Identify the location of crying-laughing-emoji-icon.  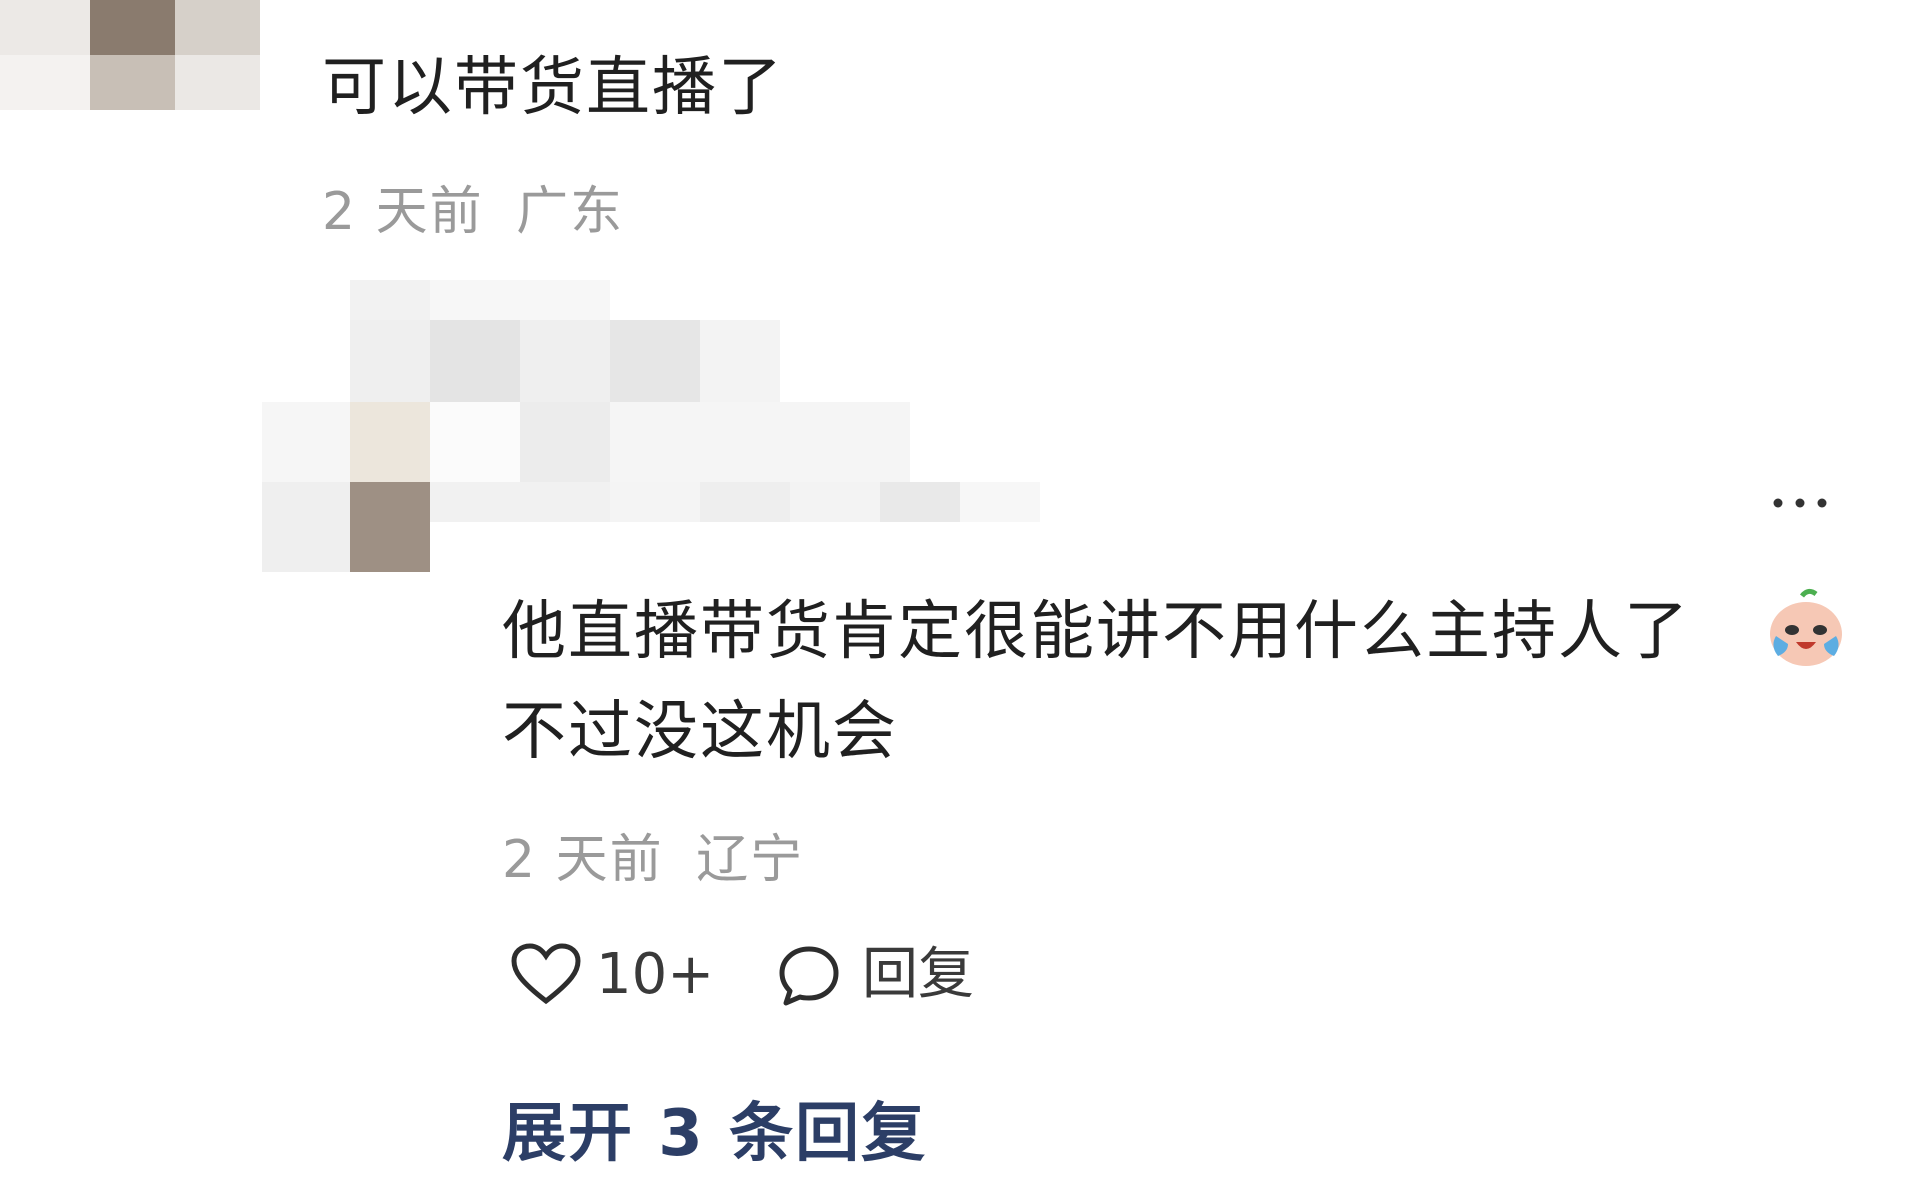
(1806, 628).